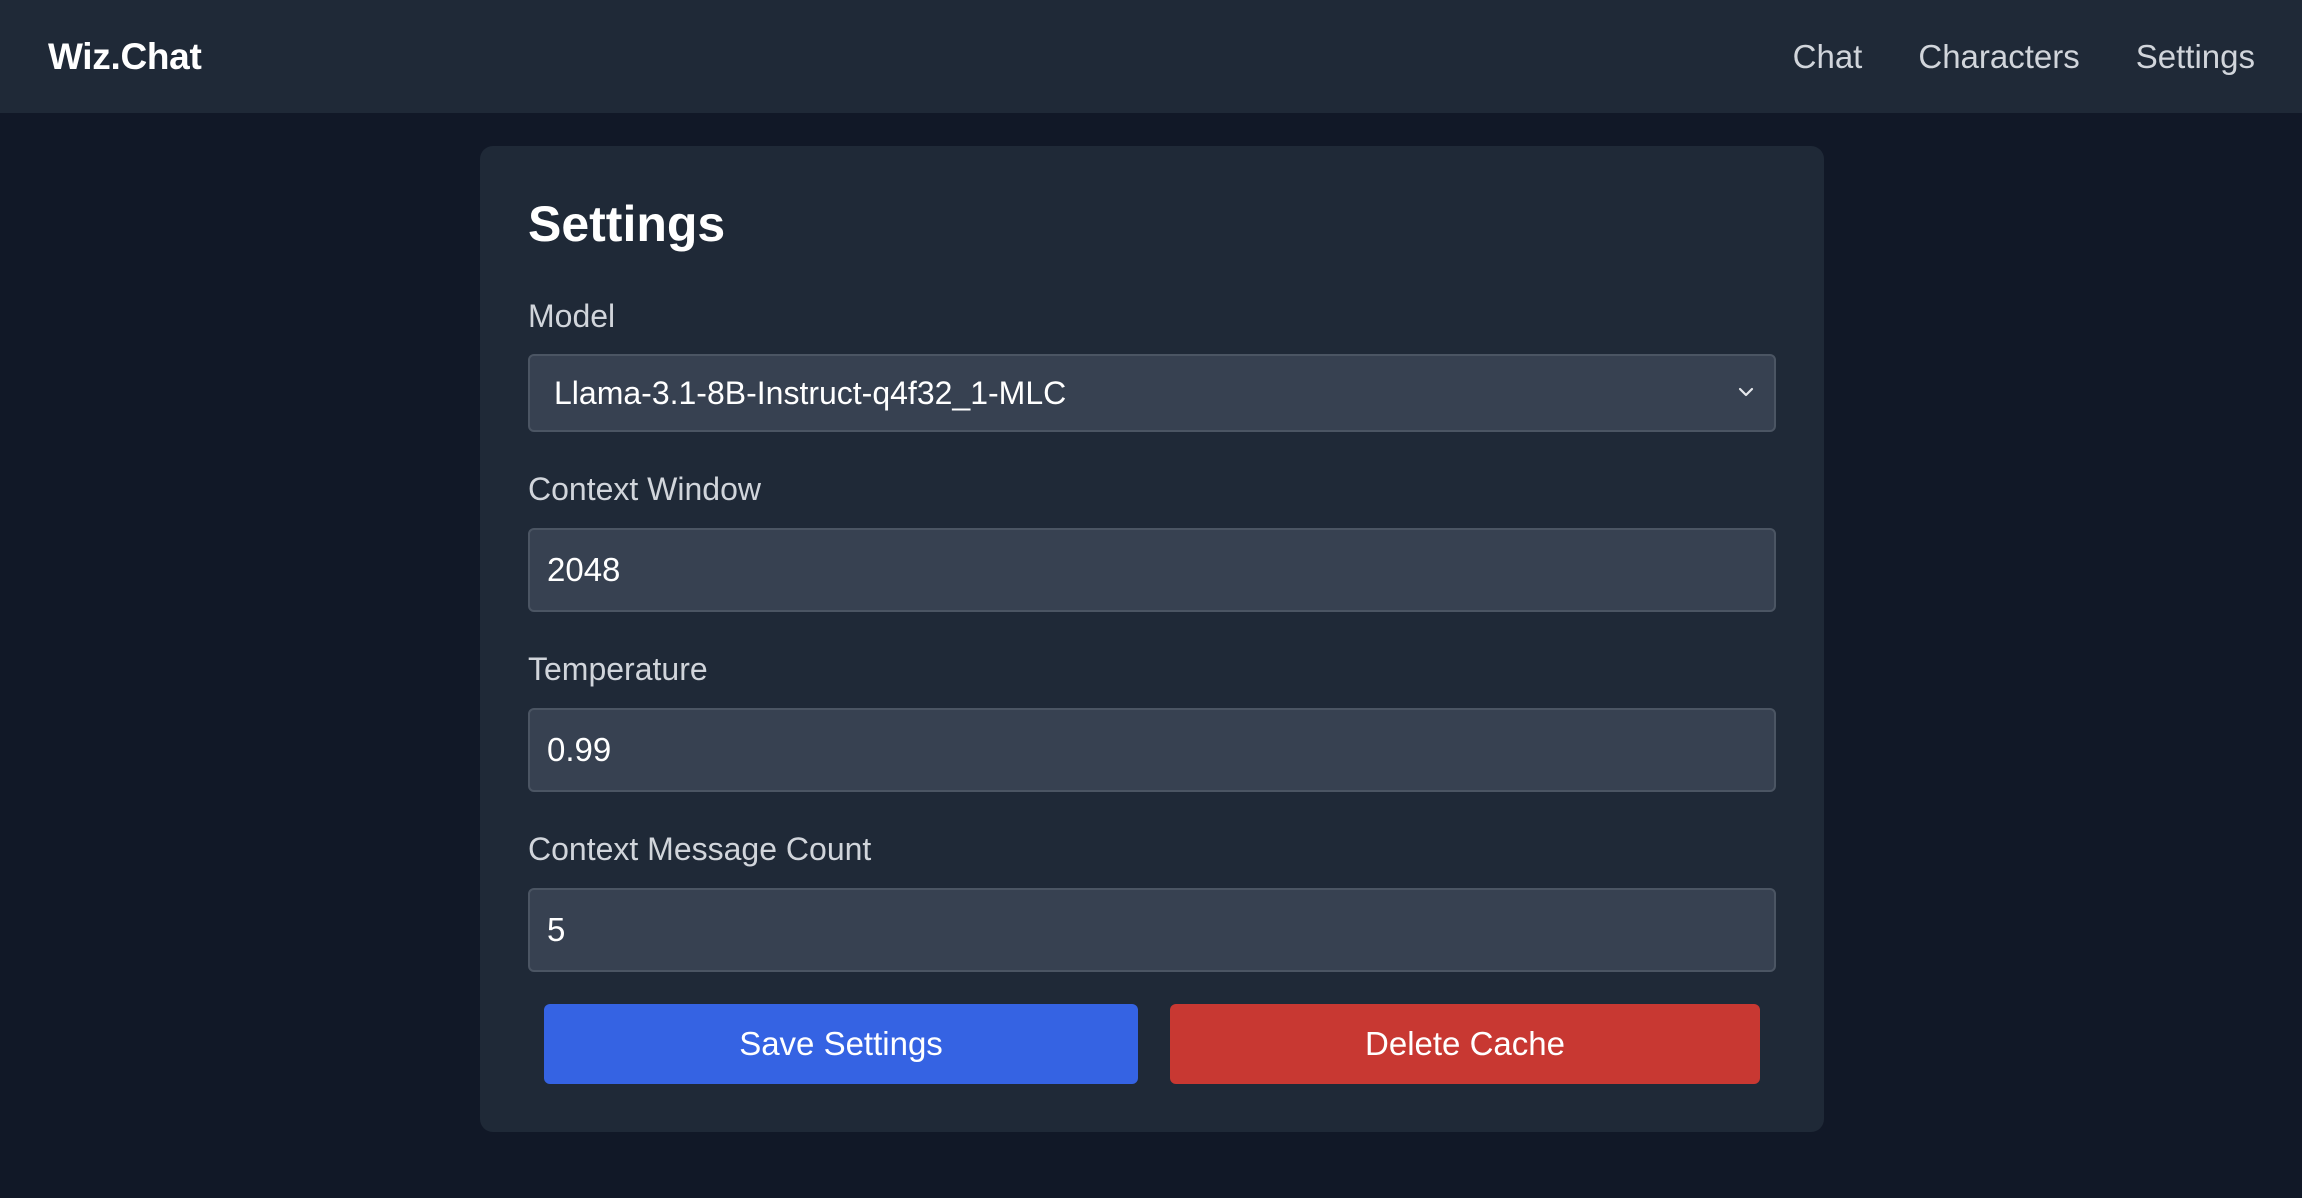 The height and width of the screenshot is (1198, 2302). Describe the element at coordinates (1152, 570) in the screenshot. I see `context-window-input` at that location.